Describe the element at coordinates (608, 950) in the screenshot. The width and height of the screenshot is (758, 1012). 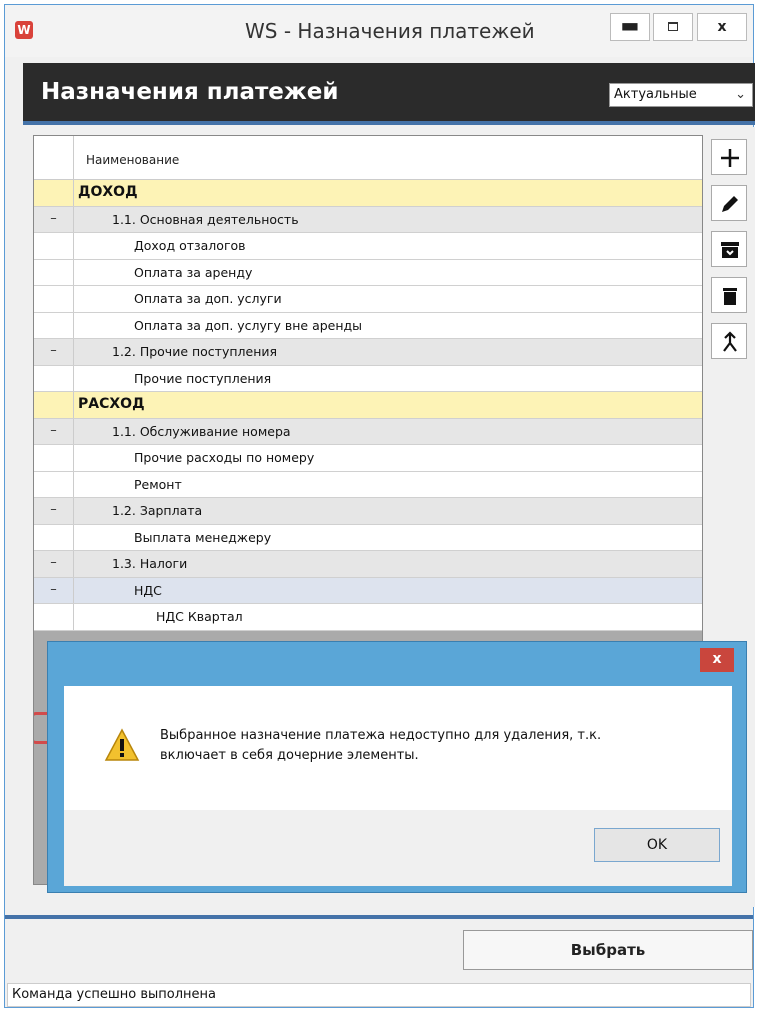
I see `choose-button: Выбрать` at that location.